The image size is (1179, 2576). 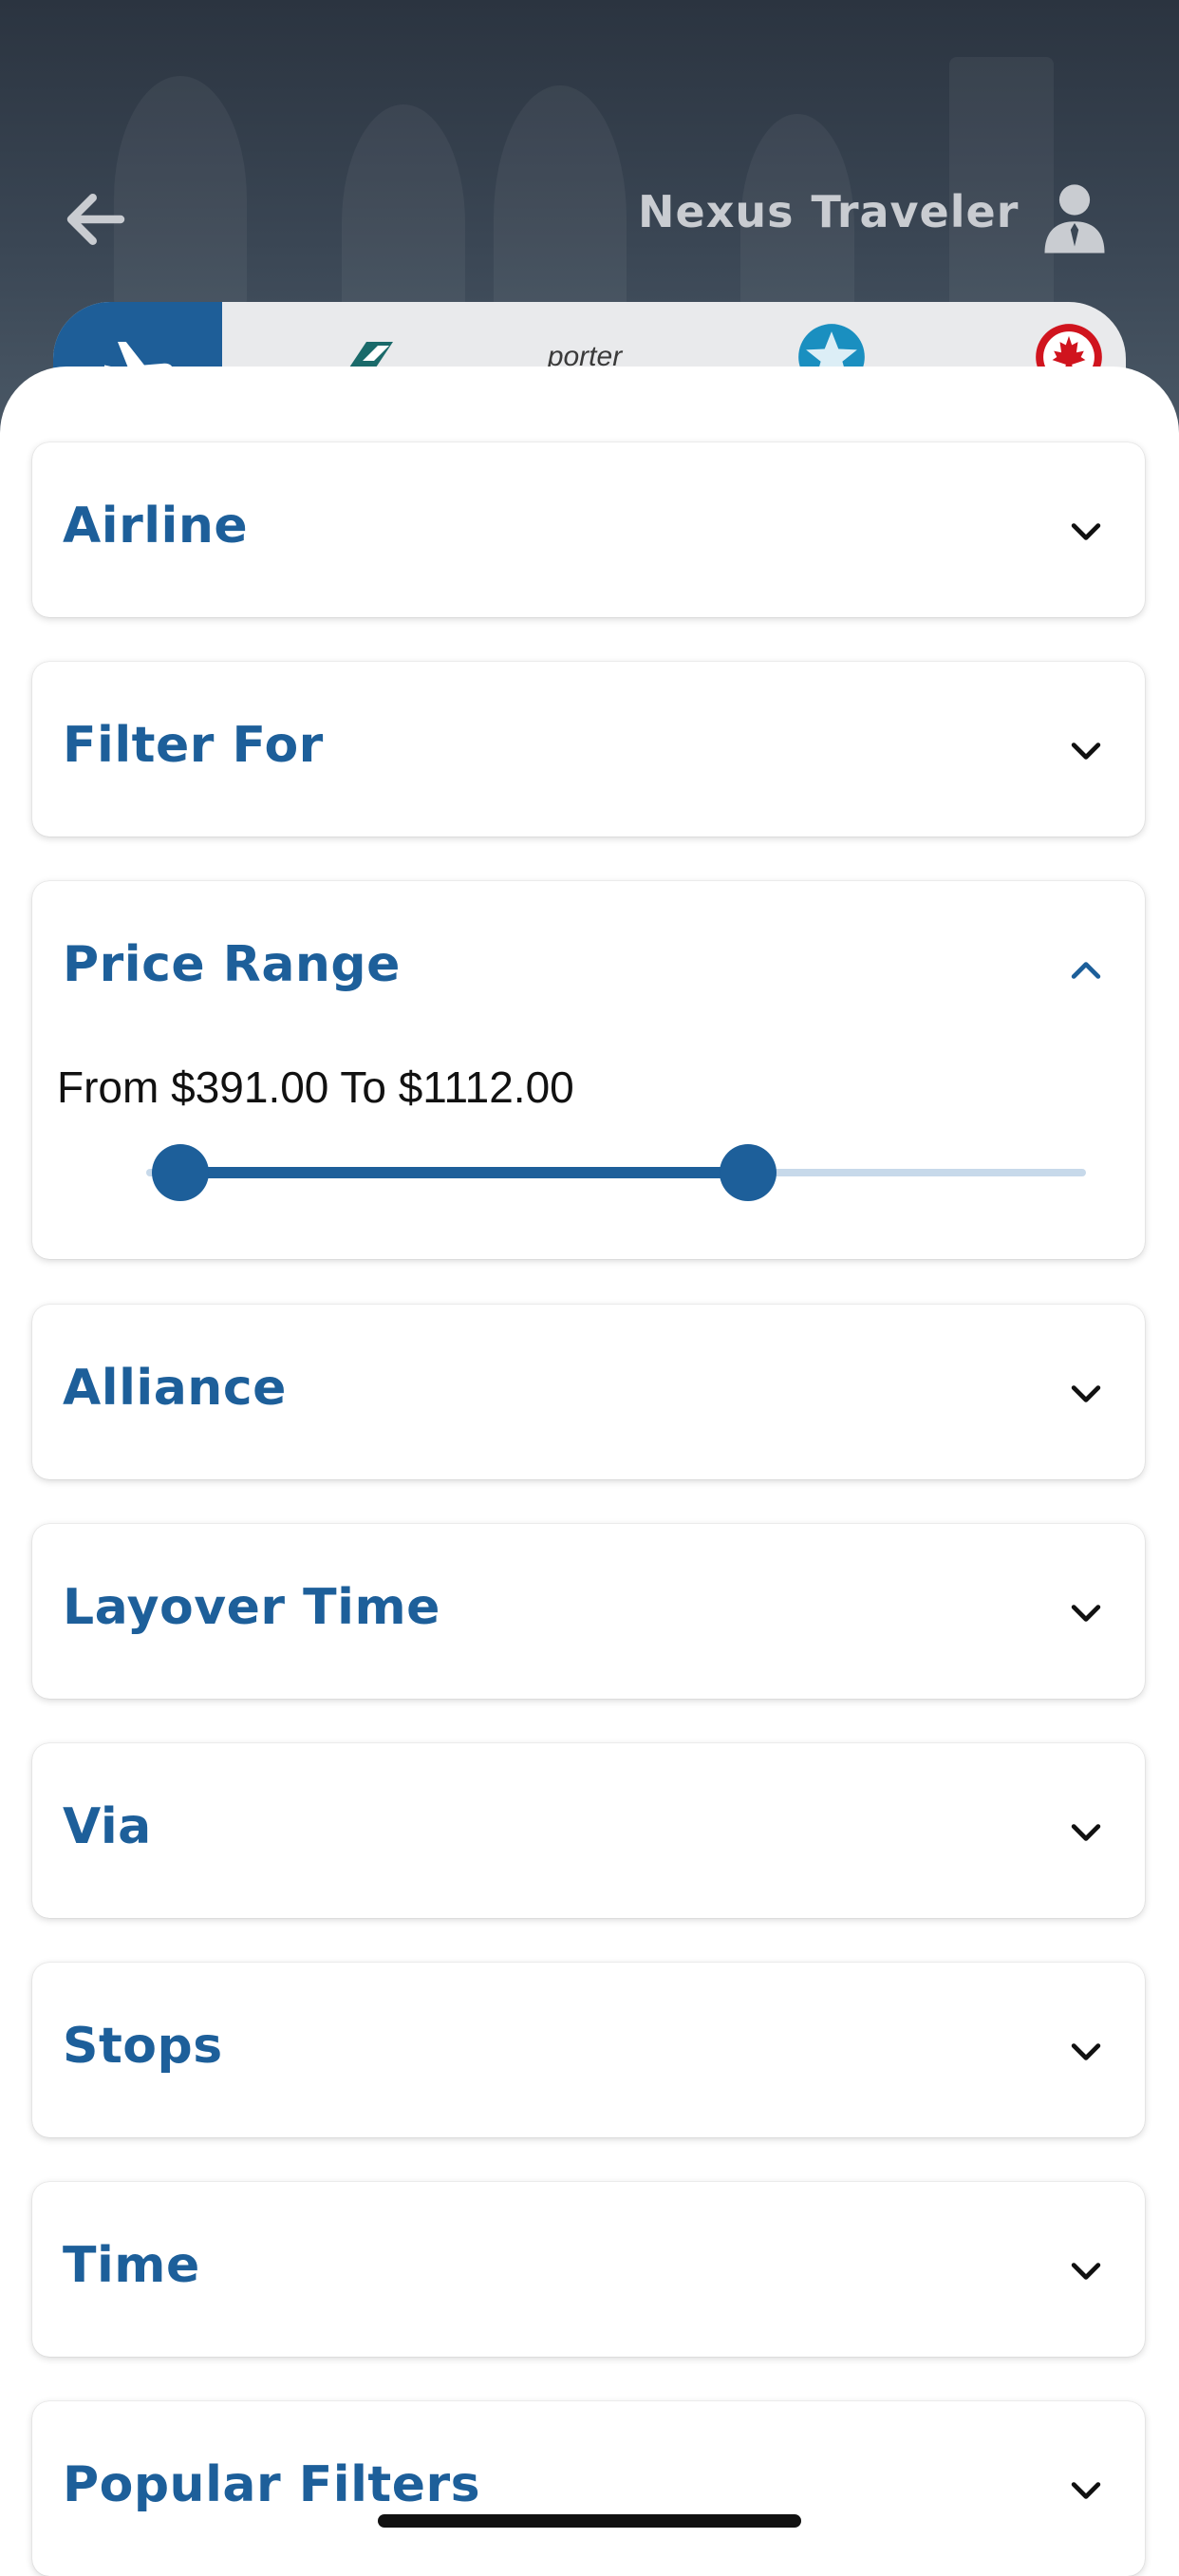 I want to click on price-range-slider, so click(x=616, y=1172).